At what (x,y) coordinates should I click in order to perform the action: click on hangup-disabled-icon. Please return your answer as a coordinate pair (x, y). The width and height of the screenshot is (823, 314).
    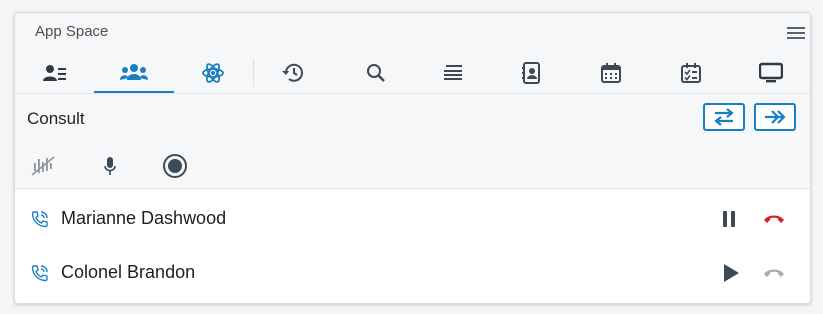
    Looking at the image, I should click on (774, 273).